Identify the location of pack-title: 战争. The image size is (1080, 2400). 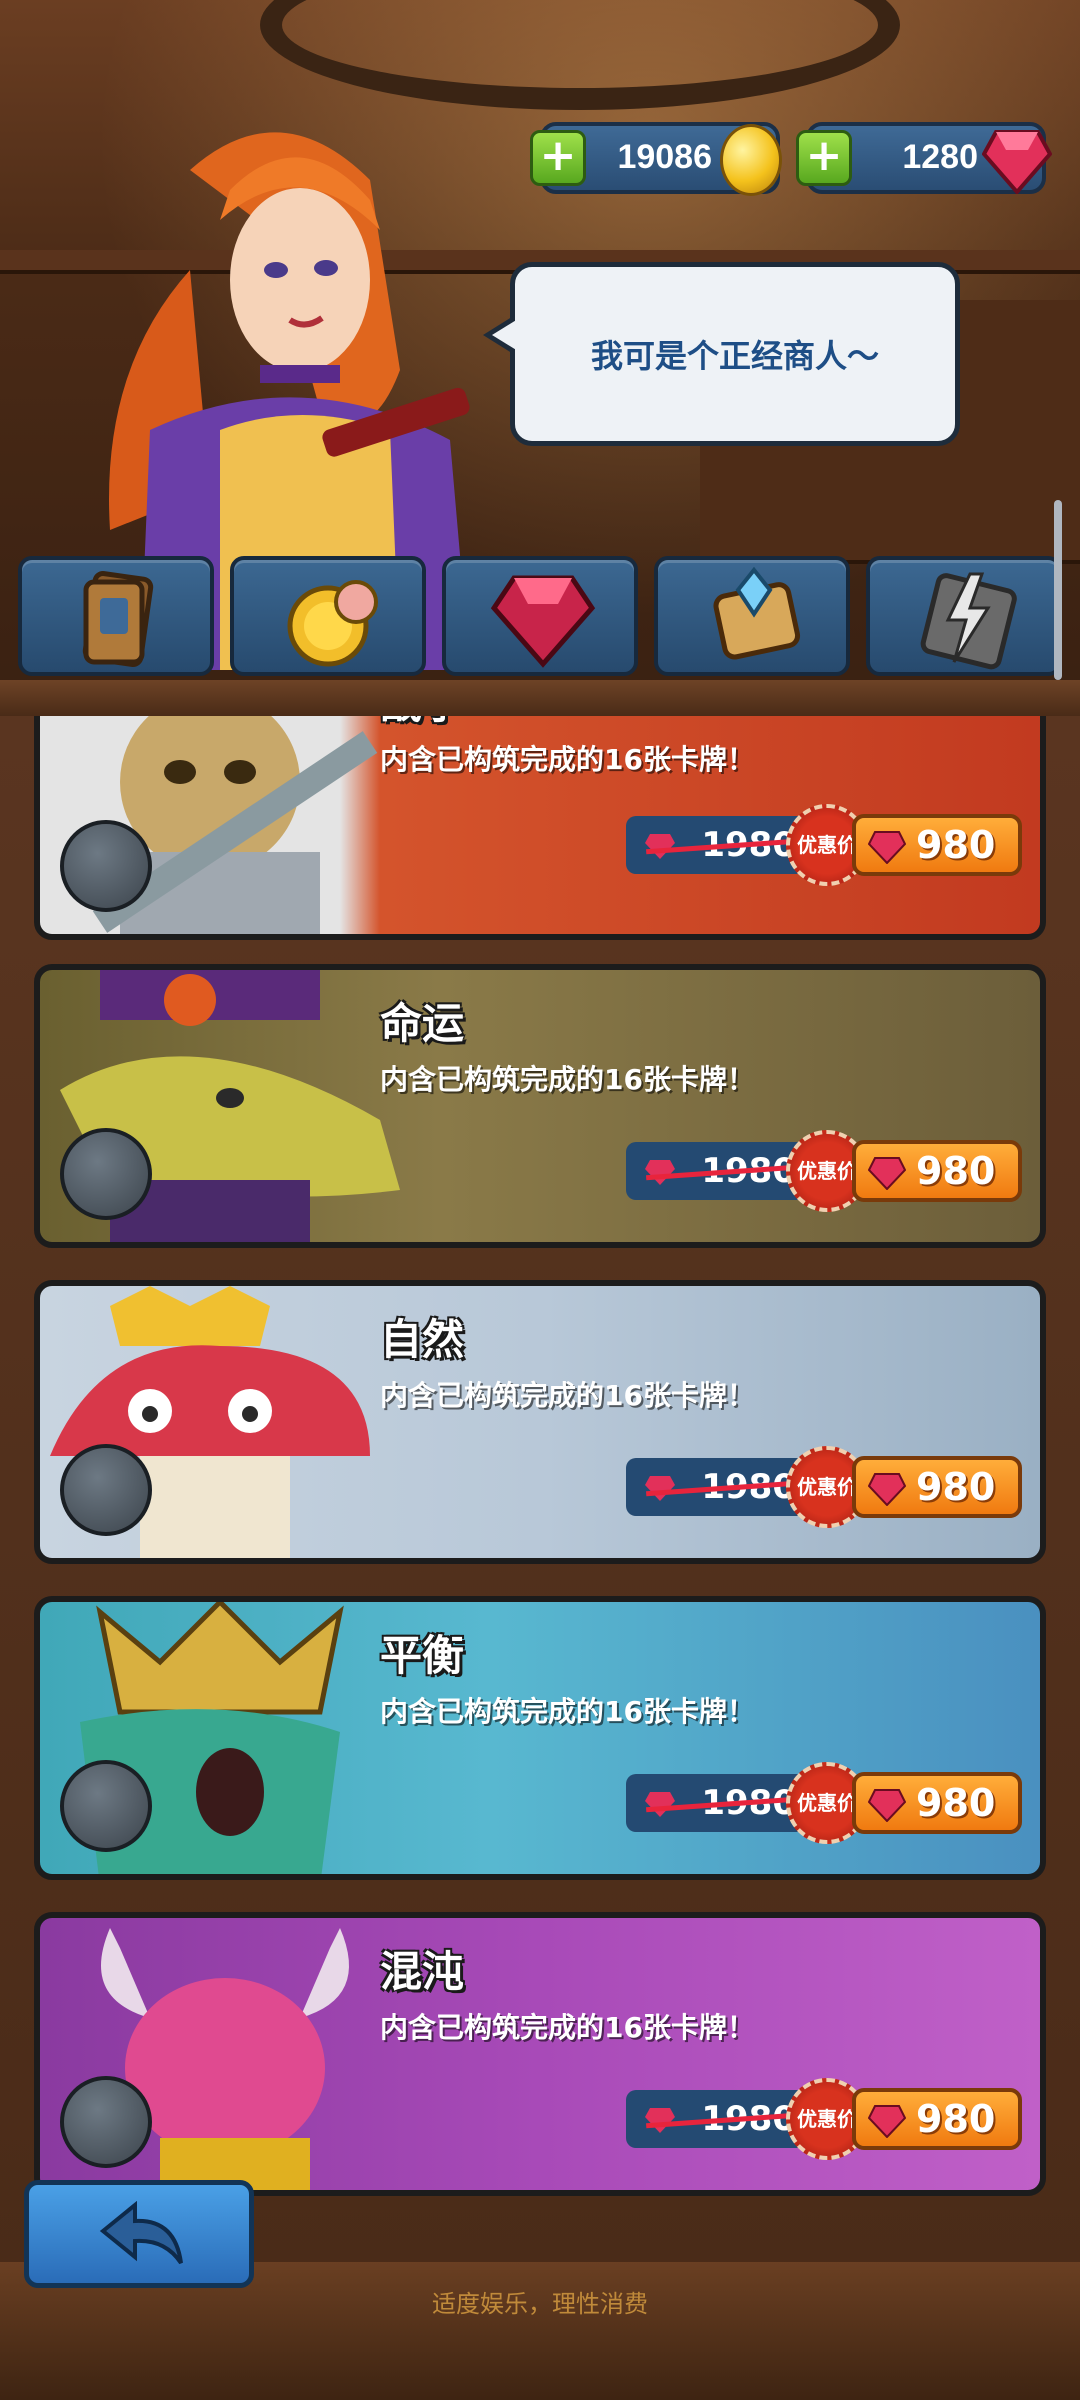
(422, 723).